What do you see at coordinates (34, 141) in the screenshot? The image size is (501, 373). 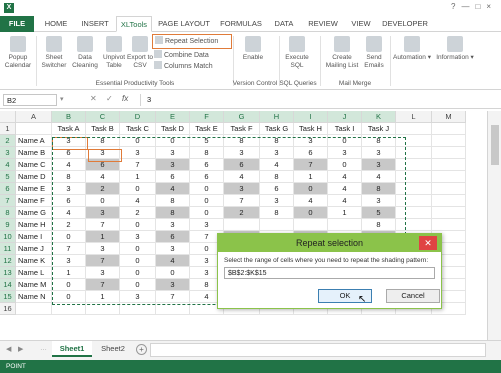 I see `name-cell: Name A` at bounding box center [34, 141].